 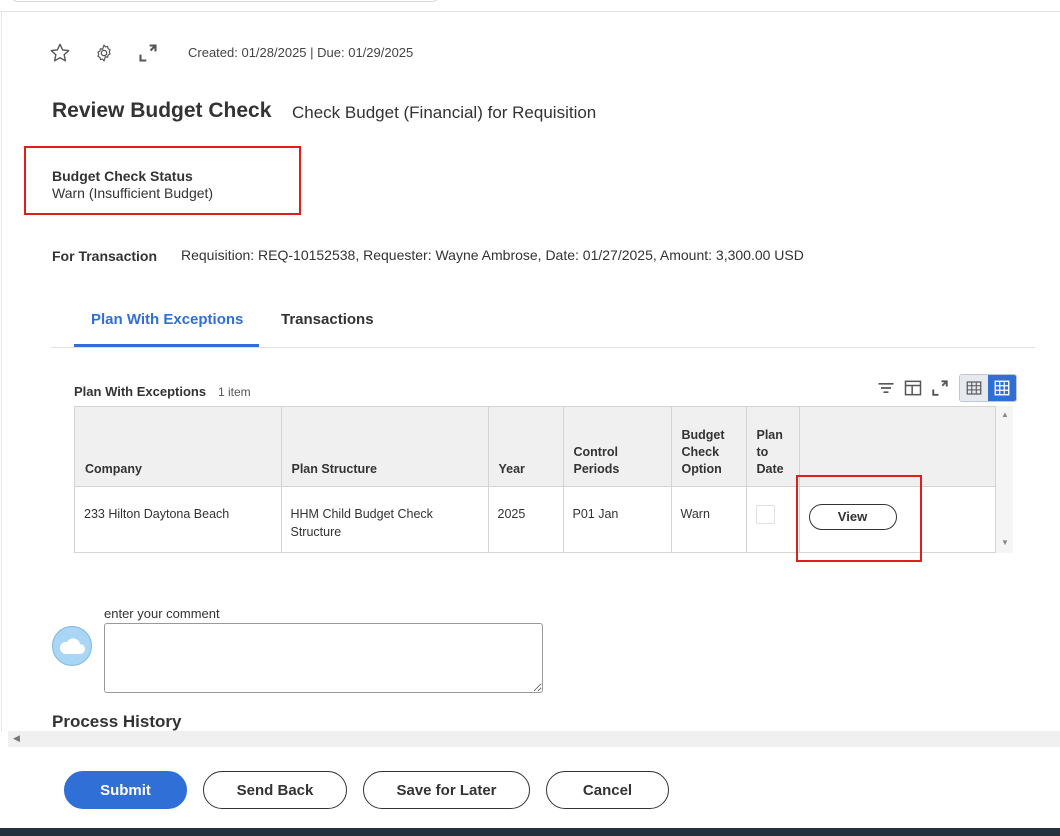 I want to click on column-header-plan-to-date: Plan to Date, so click(x=773, y=447).